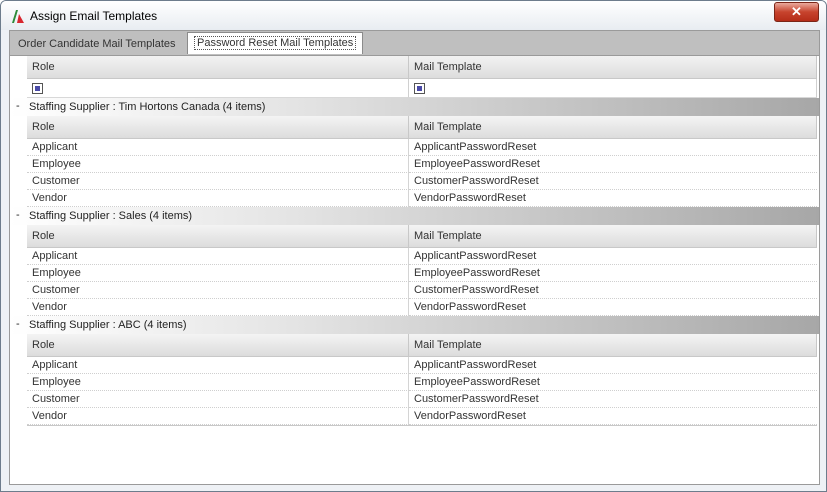 The width and height of the screenshot is (827, 492). I want to click on grid-header-row: Role Mail Template, so click(414, 67).